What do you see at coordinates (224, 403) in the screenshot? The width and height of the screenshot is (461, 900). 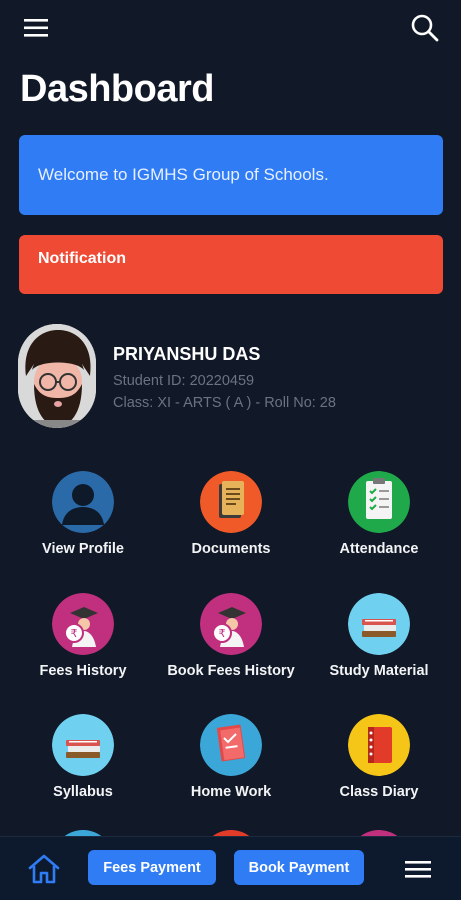 I see `student-class: Class: XI - ARTS ( A ) - Roll No: 28` at bounding box center [224, 403].